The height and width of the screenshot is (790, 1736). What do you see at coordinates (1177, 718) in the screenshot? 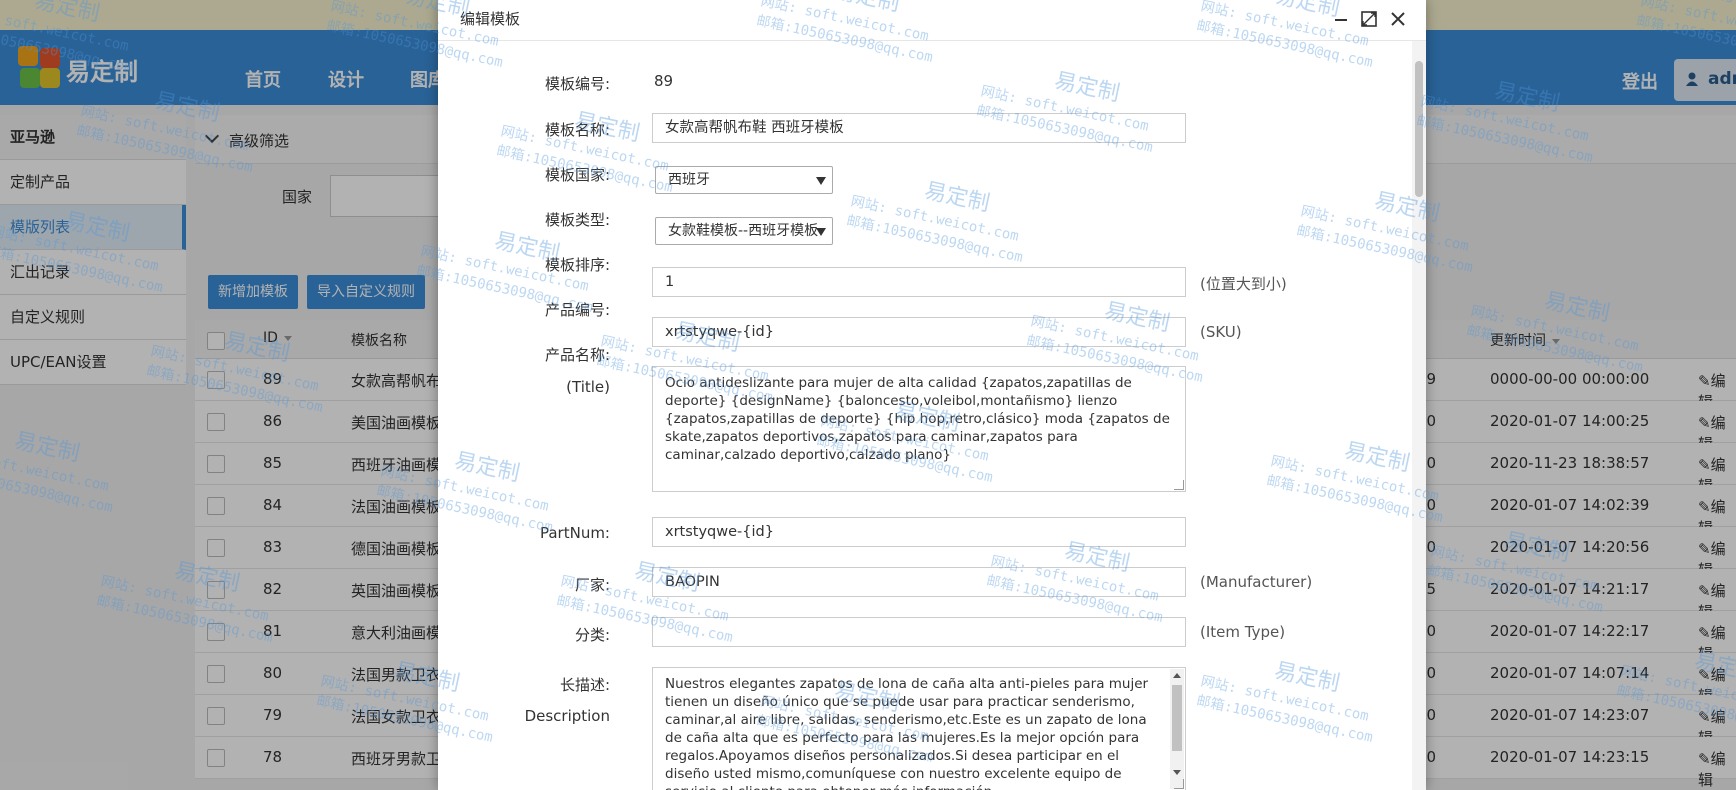
I see `scroll-thumb` at bounding box center [1177, 718].